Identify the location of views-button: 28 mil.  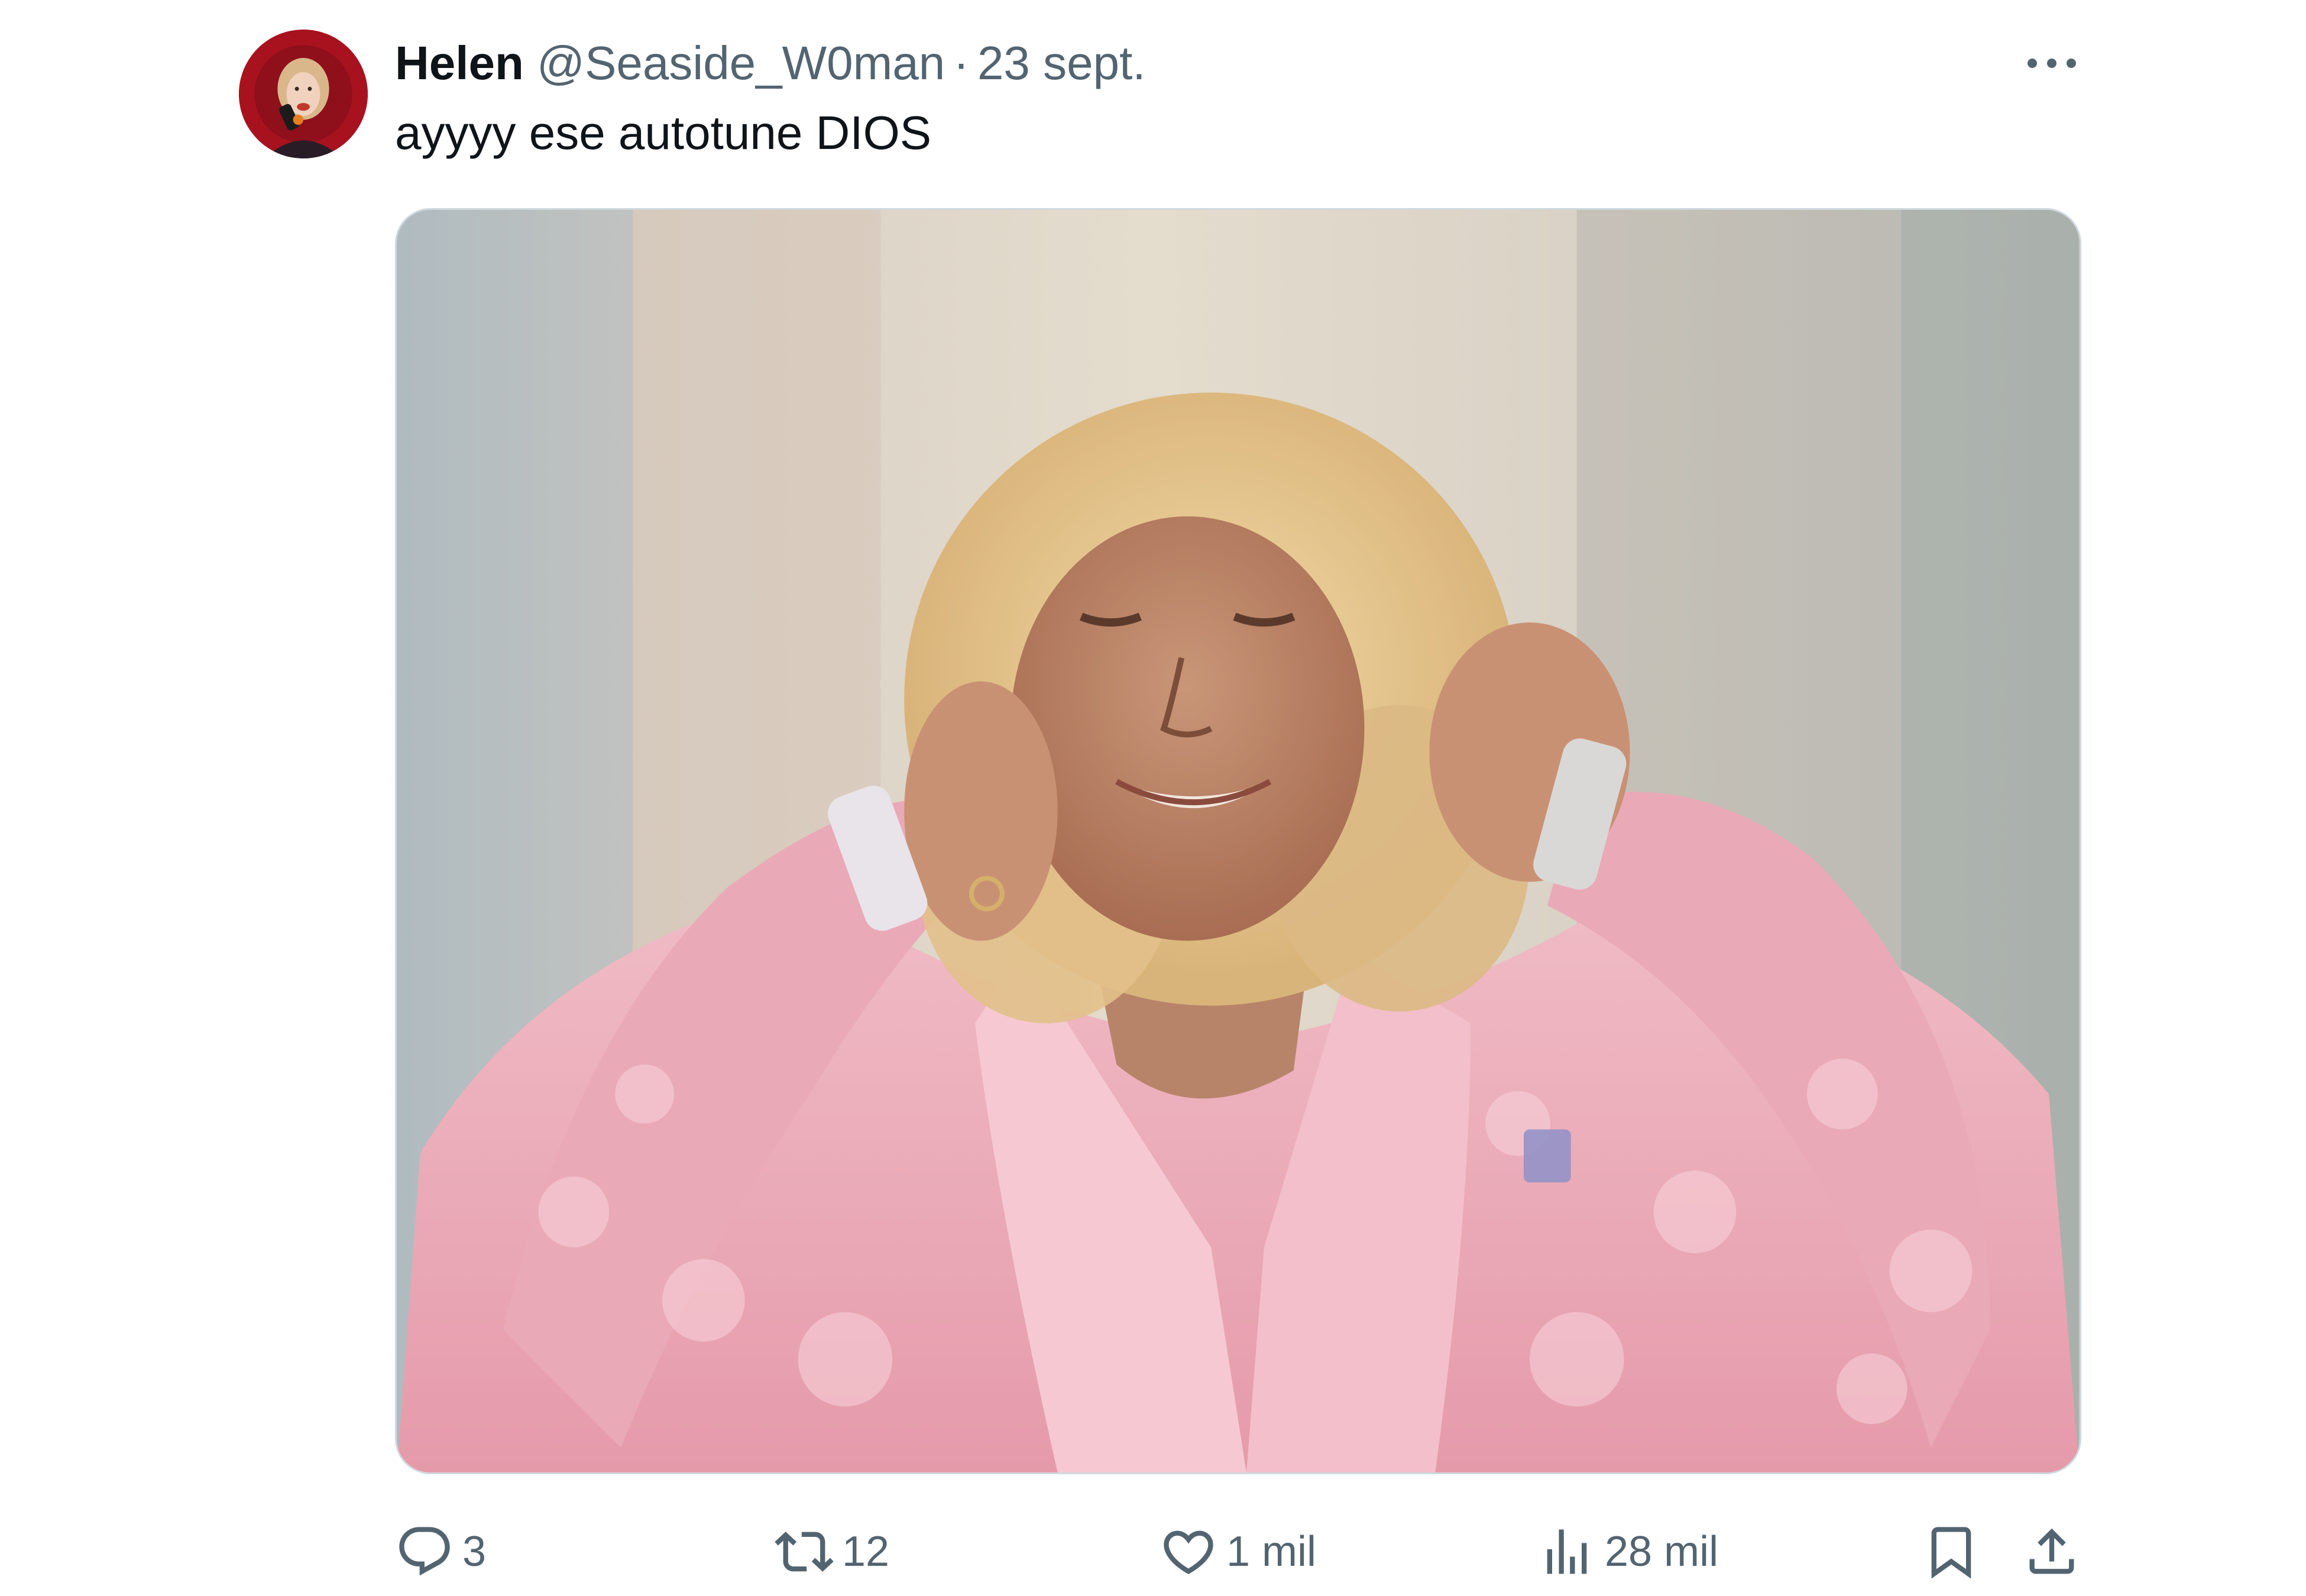
(1627, 1551).